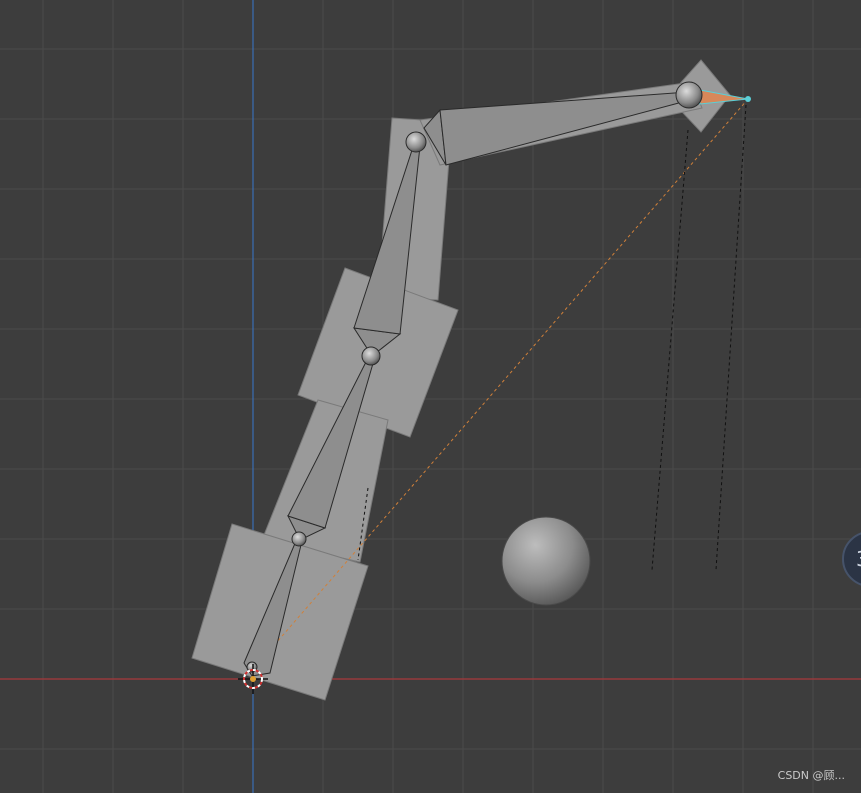  Describe the element at coordinates (858, 559) in the screenshot. I see `navigation-gizmo-label: 3` at that location.